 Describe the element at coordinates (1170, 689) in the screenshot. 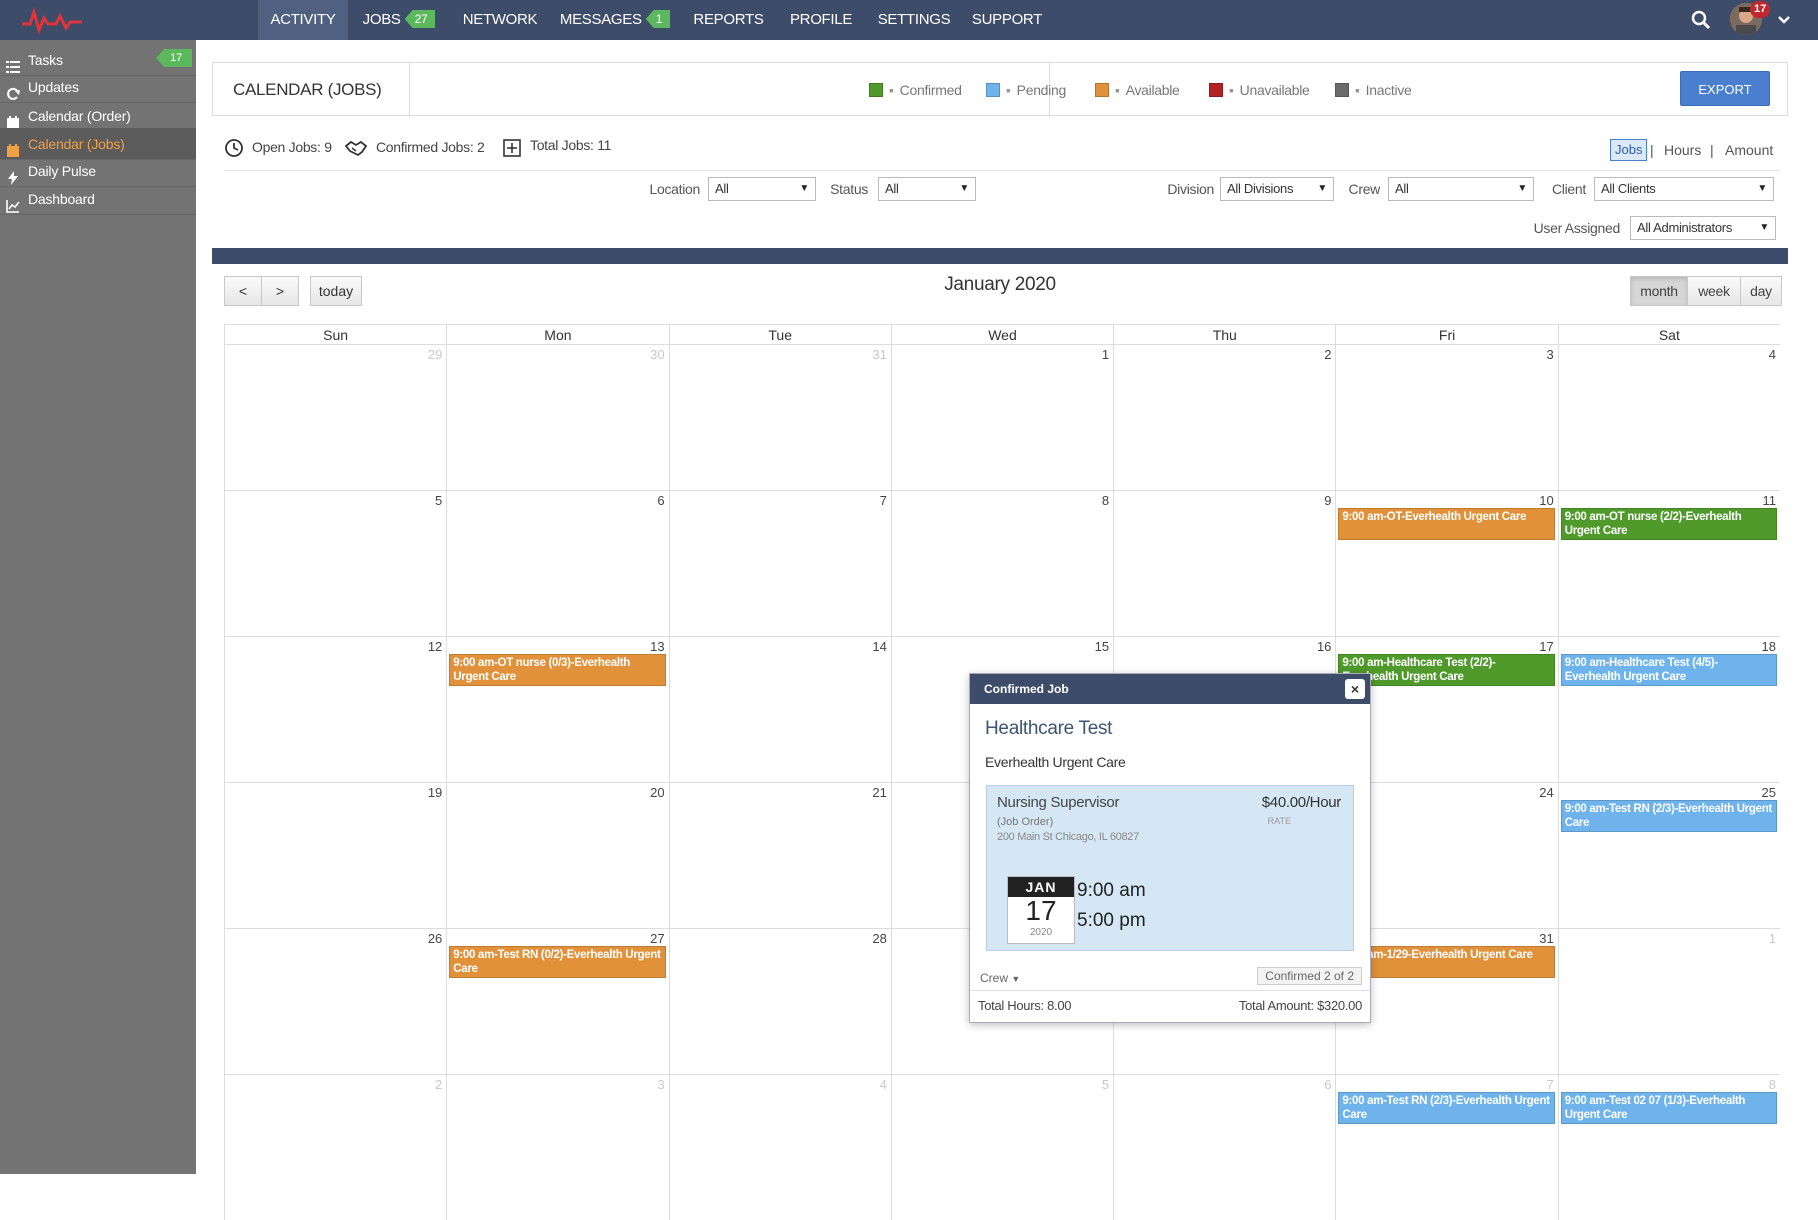

I see `popup-header: Confirmed Job` at that location.